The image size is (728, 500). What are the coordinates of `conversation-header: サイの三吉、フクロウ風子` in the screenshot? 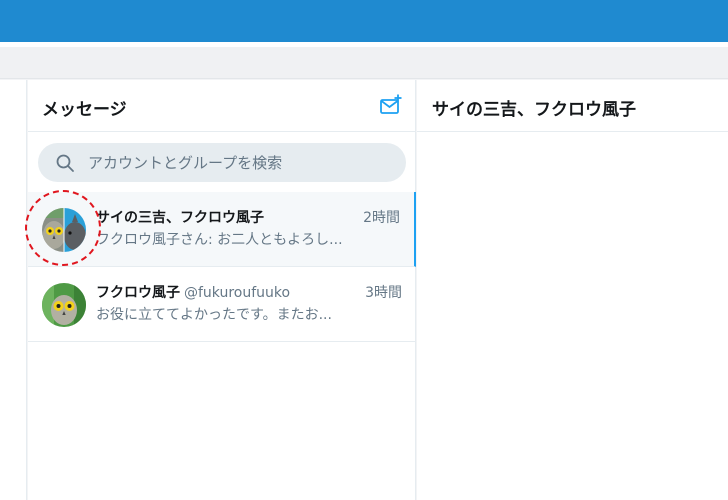 It's located at (572, 106).